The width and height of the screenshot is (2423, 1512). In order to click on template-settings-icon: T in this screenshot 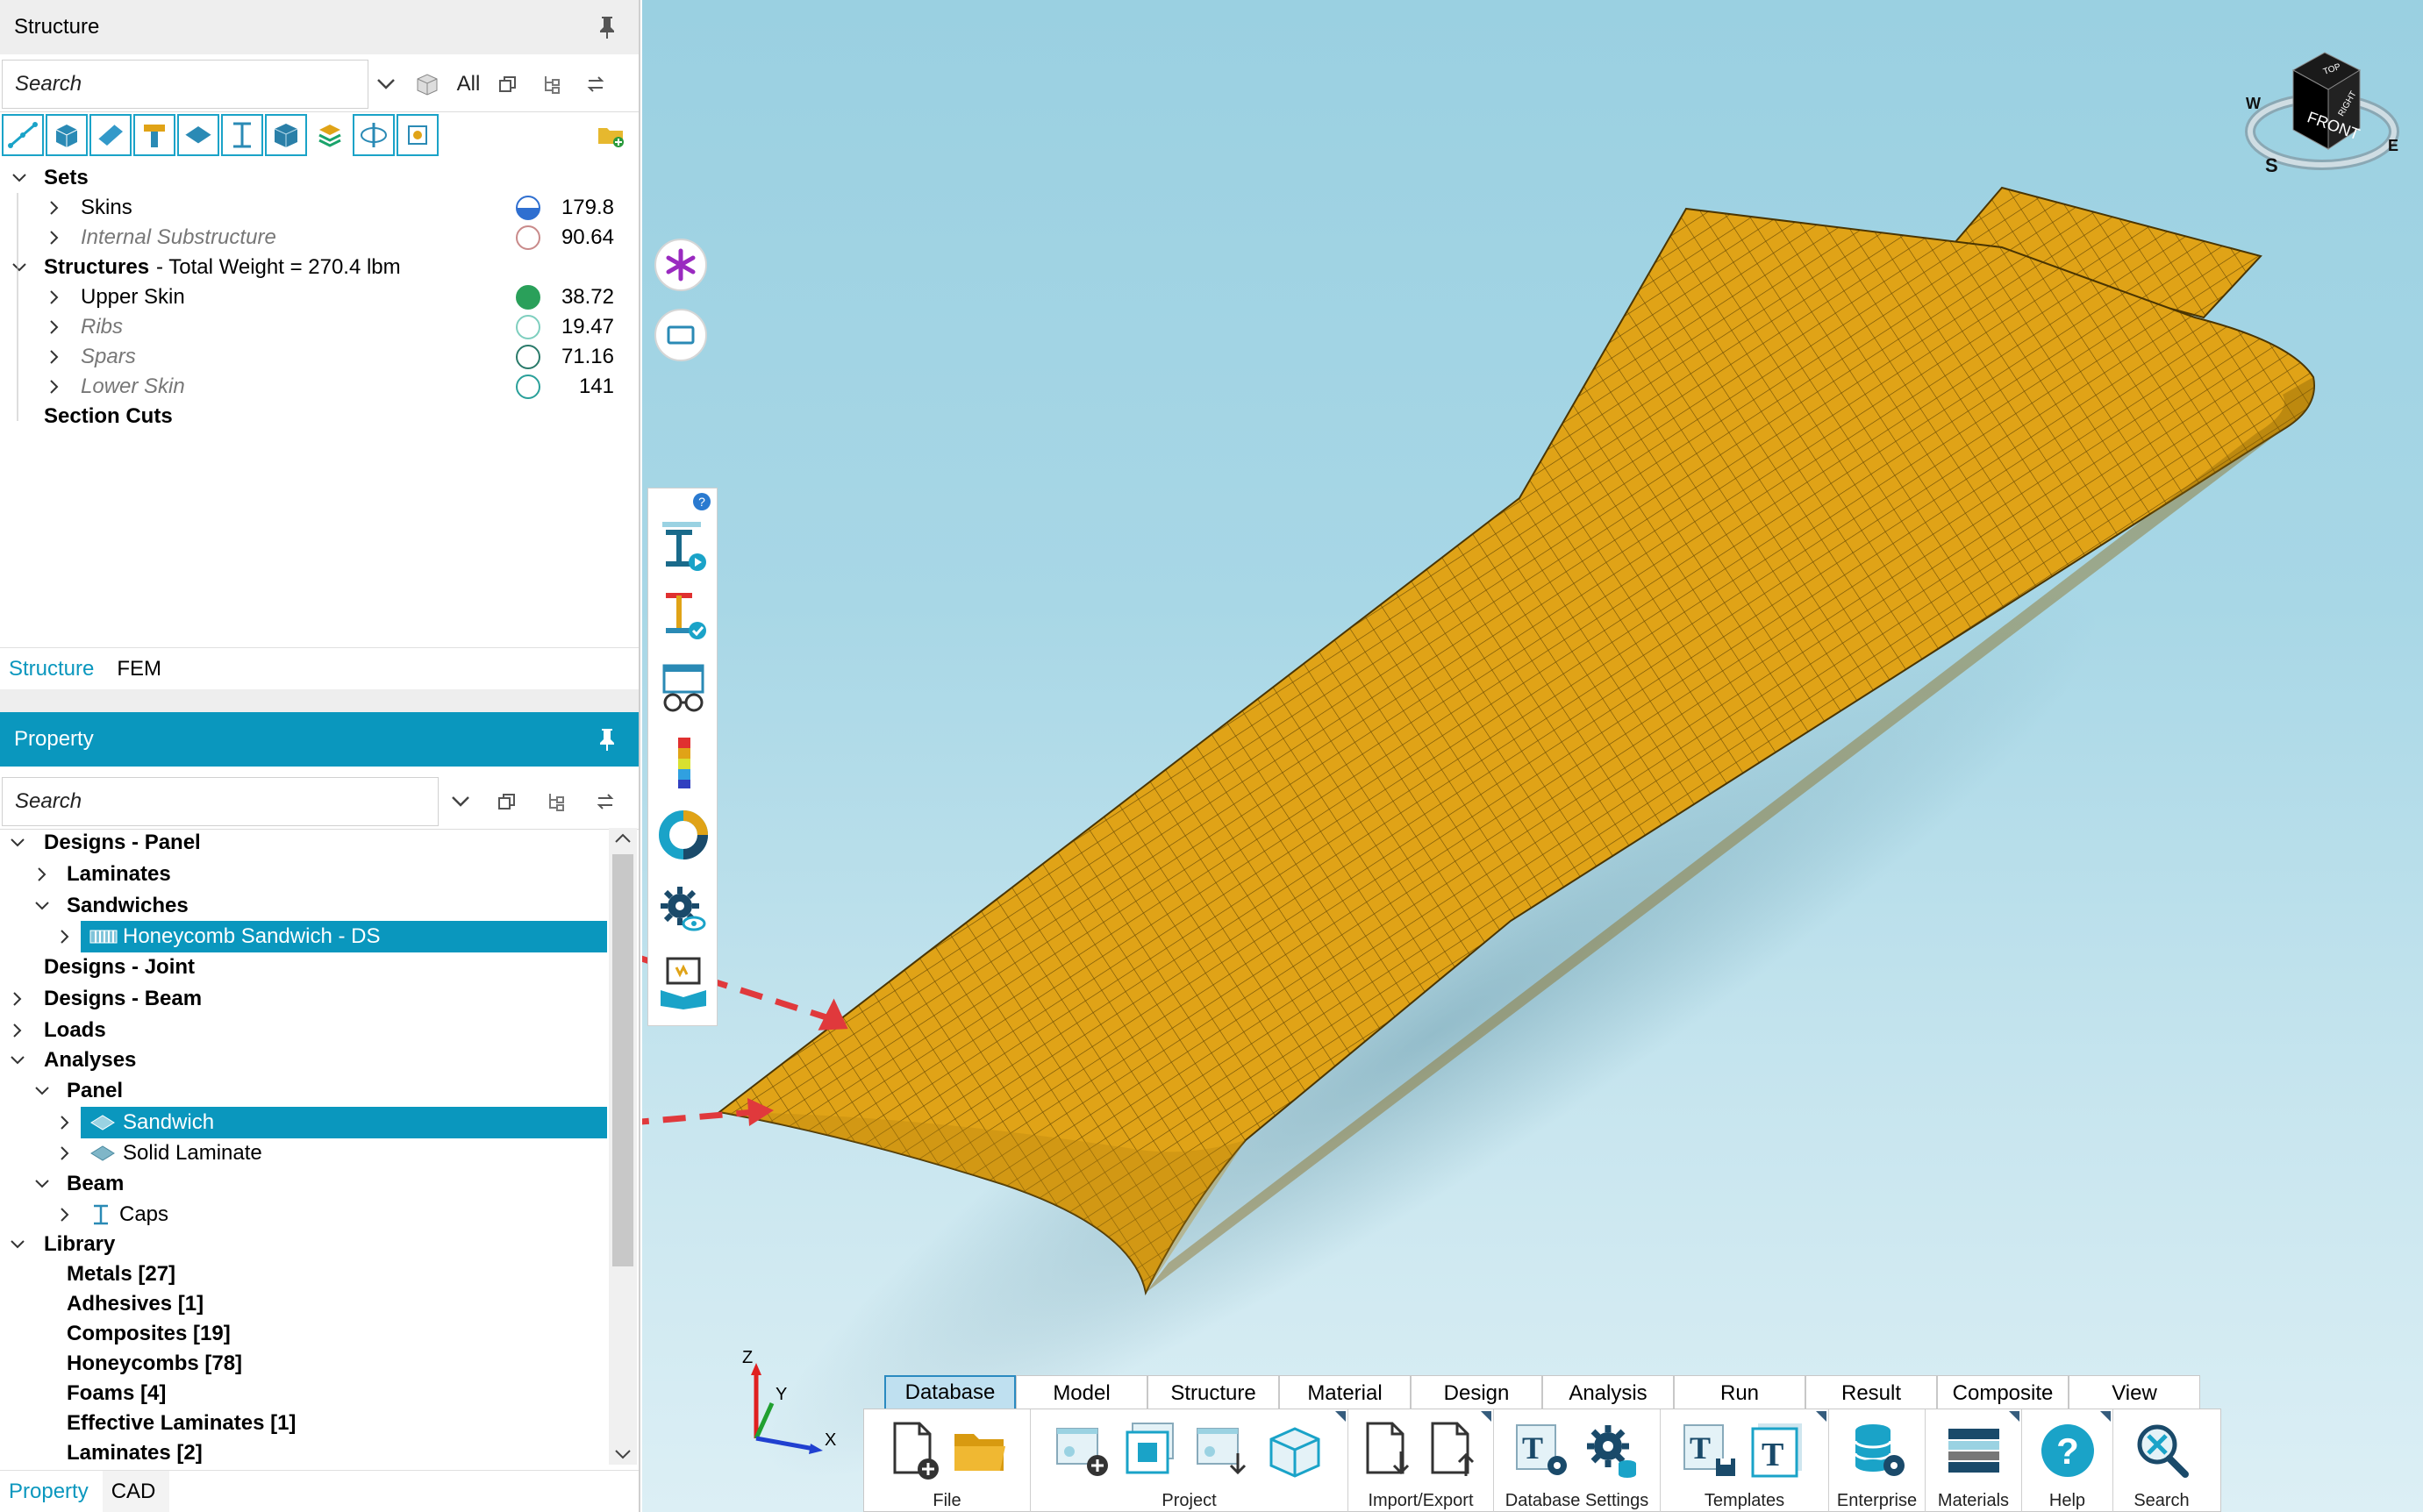, I will do `click(1543, 1450)`.